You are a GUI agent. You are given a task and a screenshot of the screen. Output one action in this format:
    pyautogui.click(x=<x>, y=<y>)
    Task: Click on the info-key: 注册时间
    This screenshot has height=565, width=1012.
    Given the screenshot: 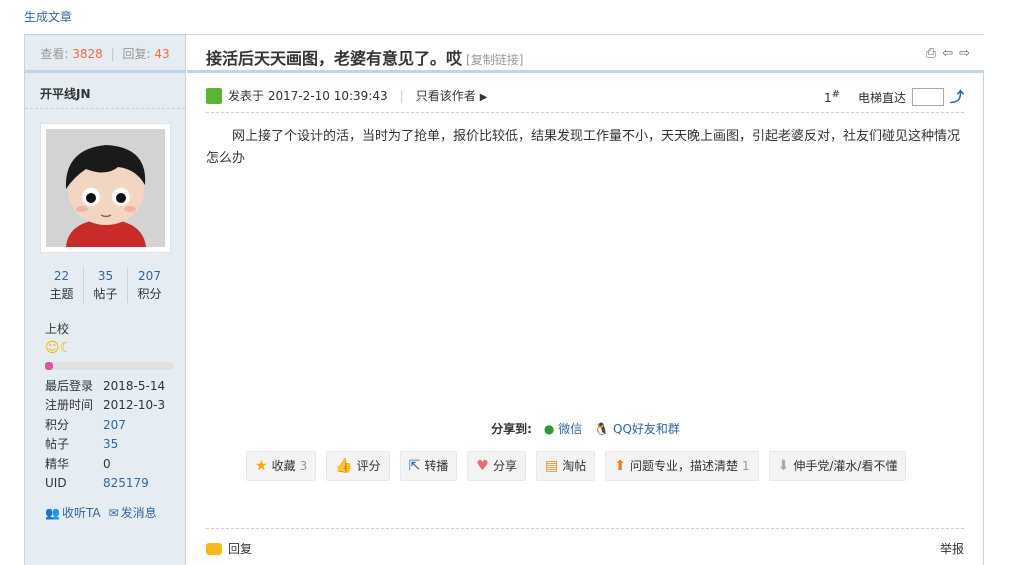 What is the action you would take?
    pyautogui.click(x=69, y=405)
    